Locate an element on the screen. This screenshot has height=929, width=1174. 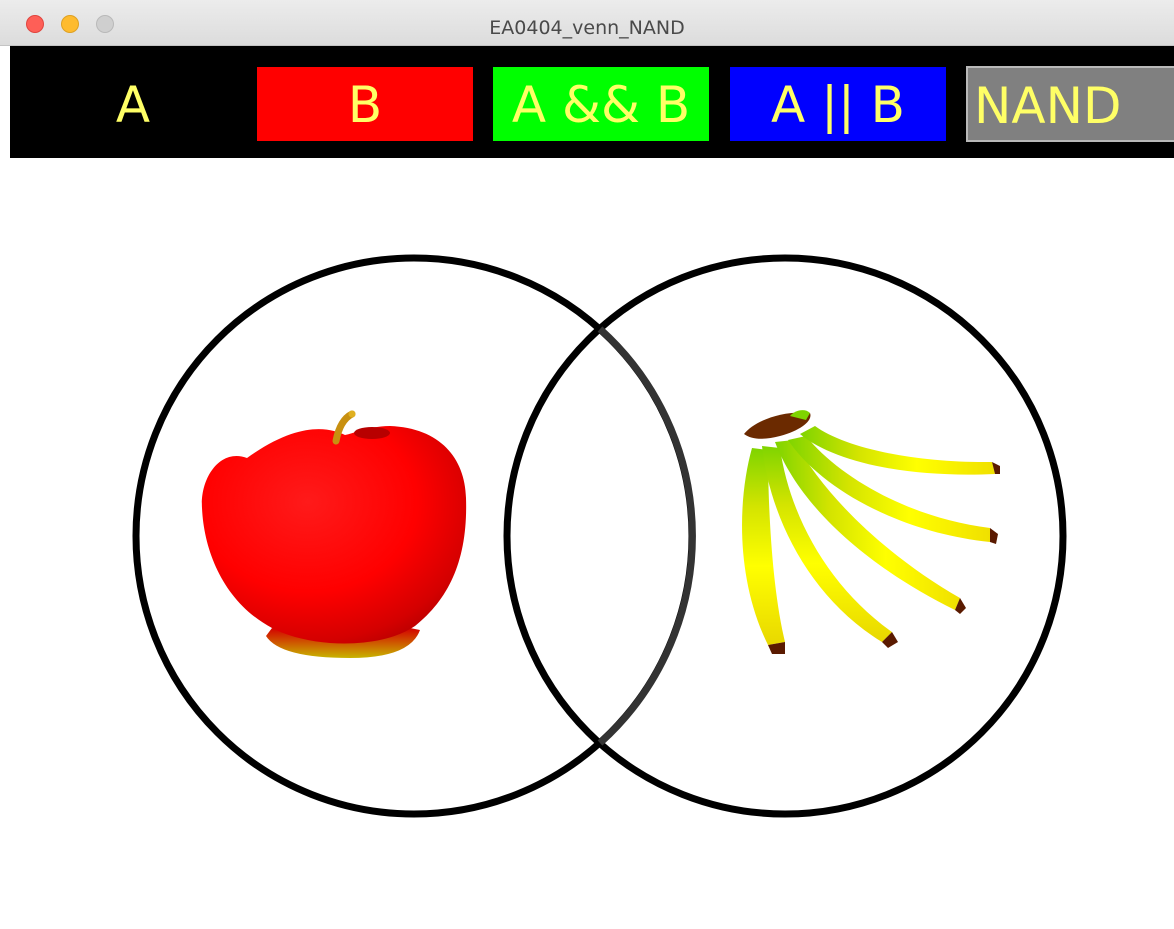
intersection-left-arc is located at coordinates (646, 536).